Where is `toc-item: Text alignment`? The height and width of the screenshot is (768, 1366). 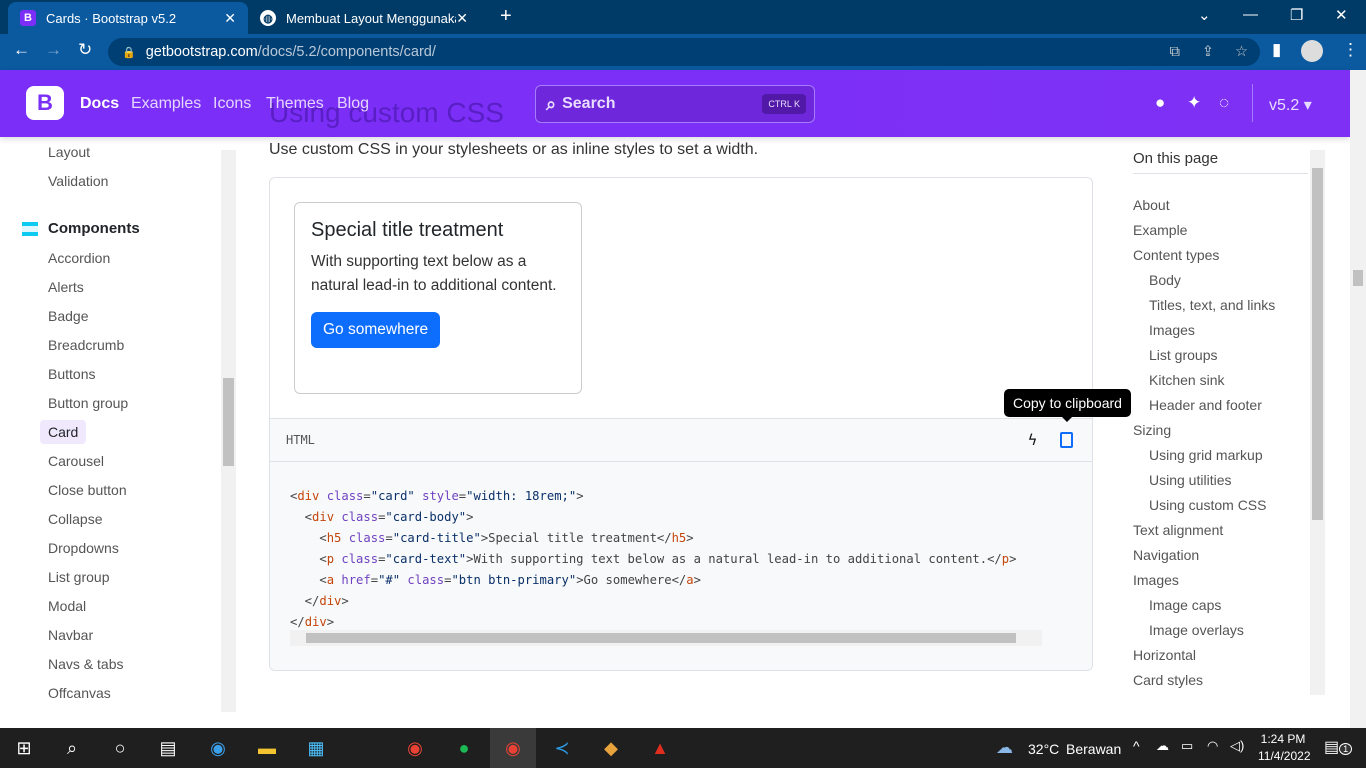
toc-item: Text alignment is located at coordinates (1178, 530).